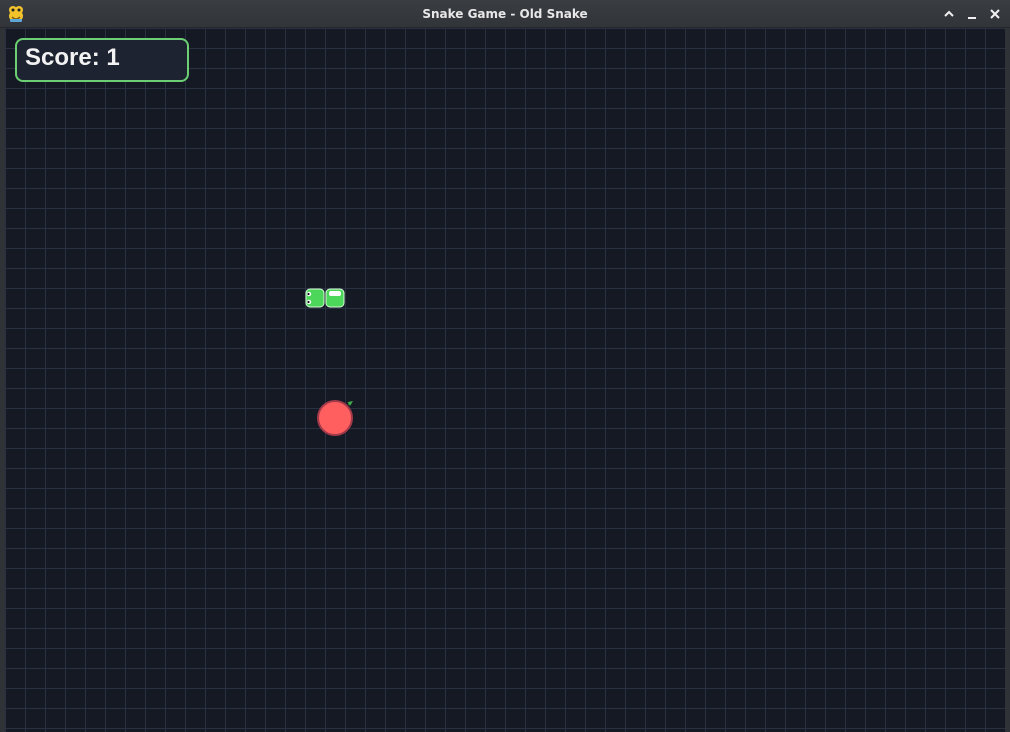 The height and width of the screenshot is (732, 1010). I want to click on score-label: Score: 1, so click(72, 57).